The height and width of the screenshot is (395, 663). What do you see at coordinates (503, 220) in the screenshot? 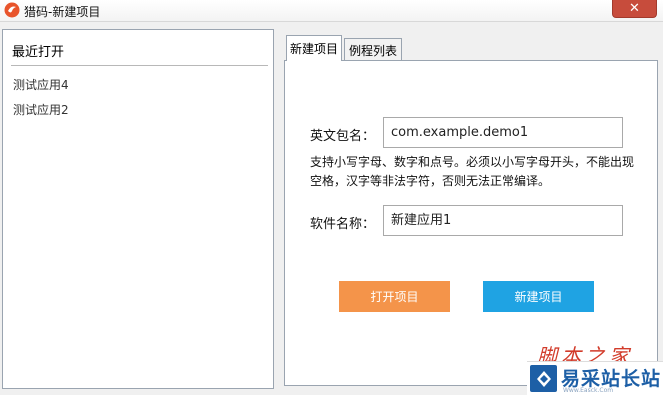
I see `app-name-input: 新建应用1` at bounding box center [503, 220].